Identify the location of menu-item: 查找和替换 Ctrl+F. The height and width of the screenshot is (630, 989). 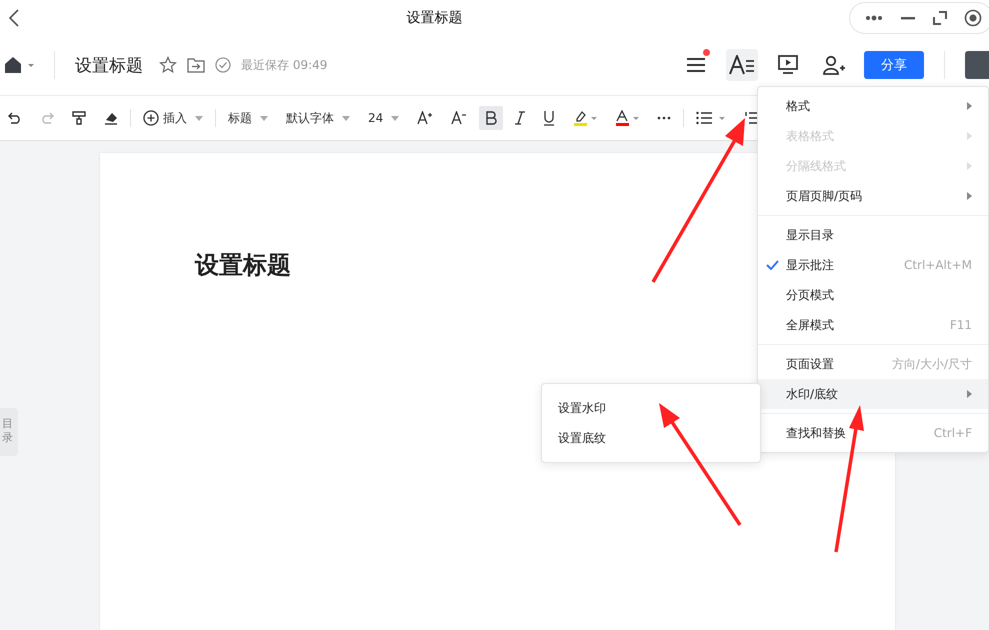
(873, 433).